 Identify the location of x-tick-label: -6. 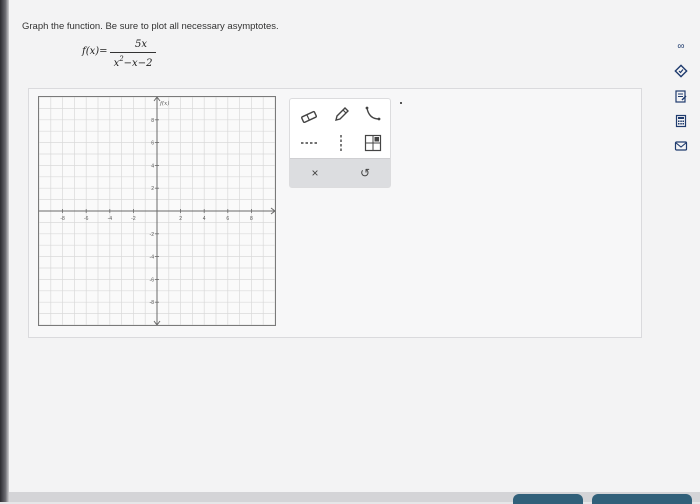
(86, 219).